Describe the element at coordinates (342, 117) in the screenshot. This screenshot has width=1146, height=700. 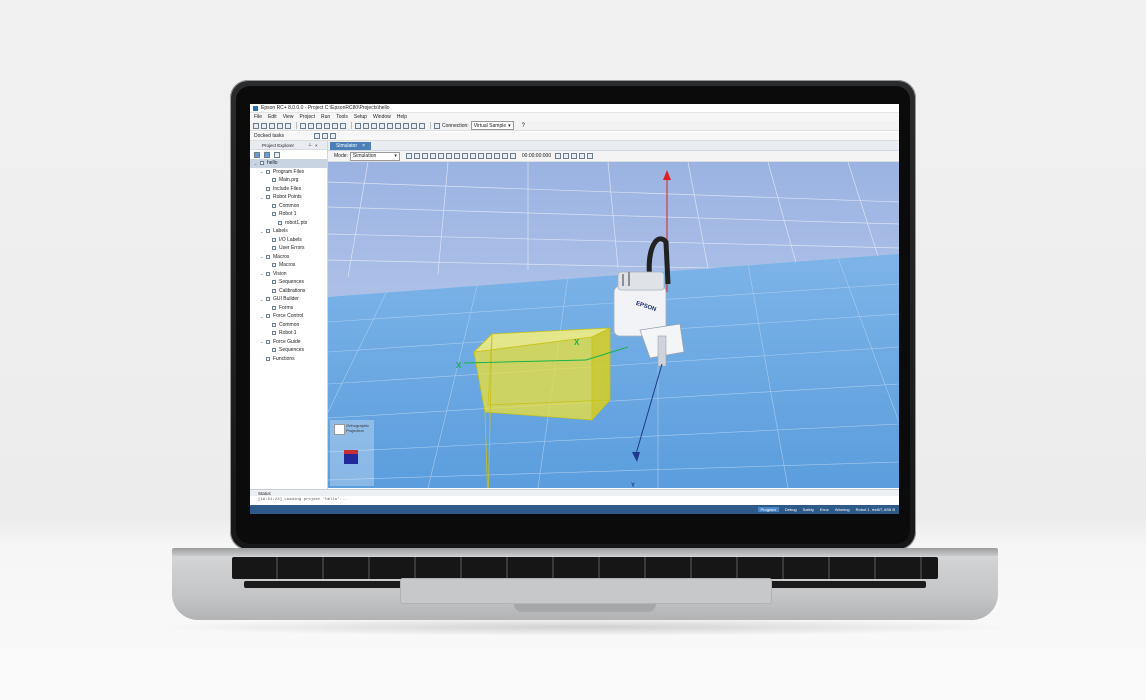
I see `menu-tools: Tools` at that location.